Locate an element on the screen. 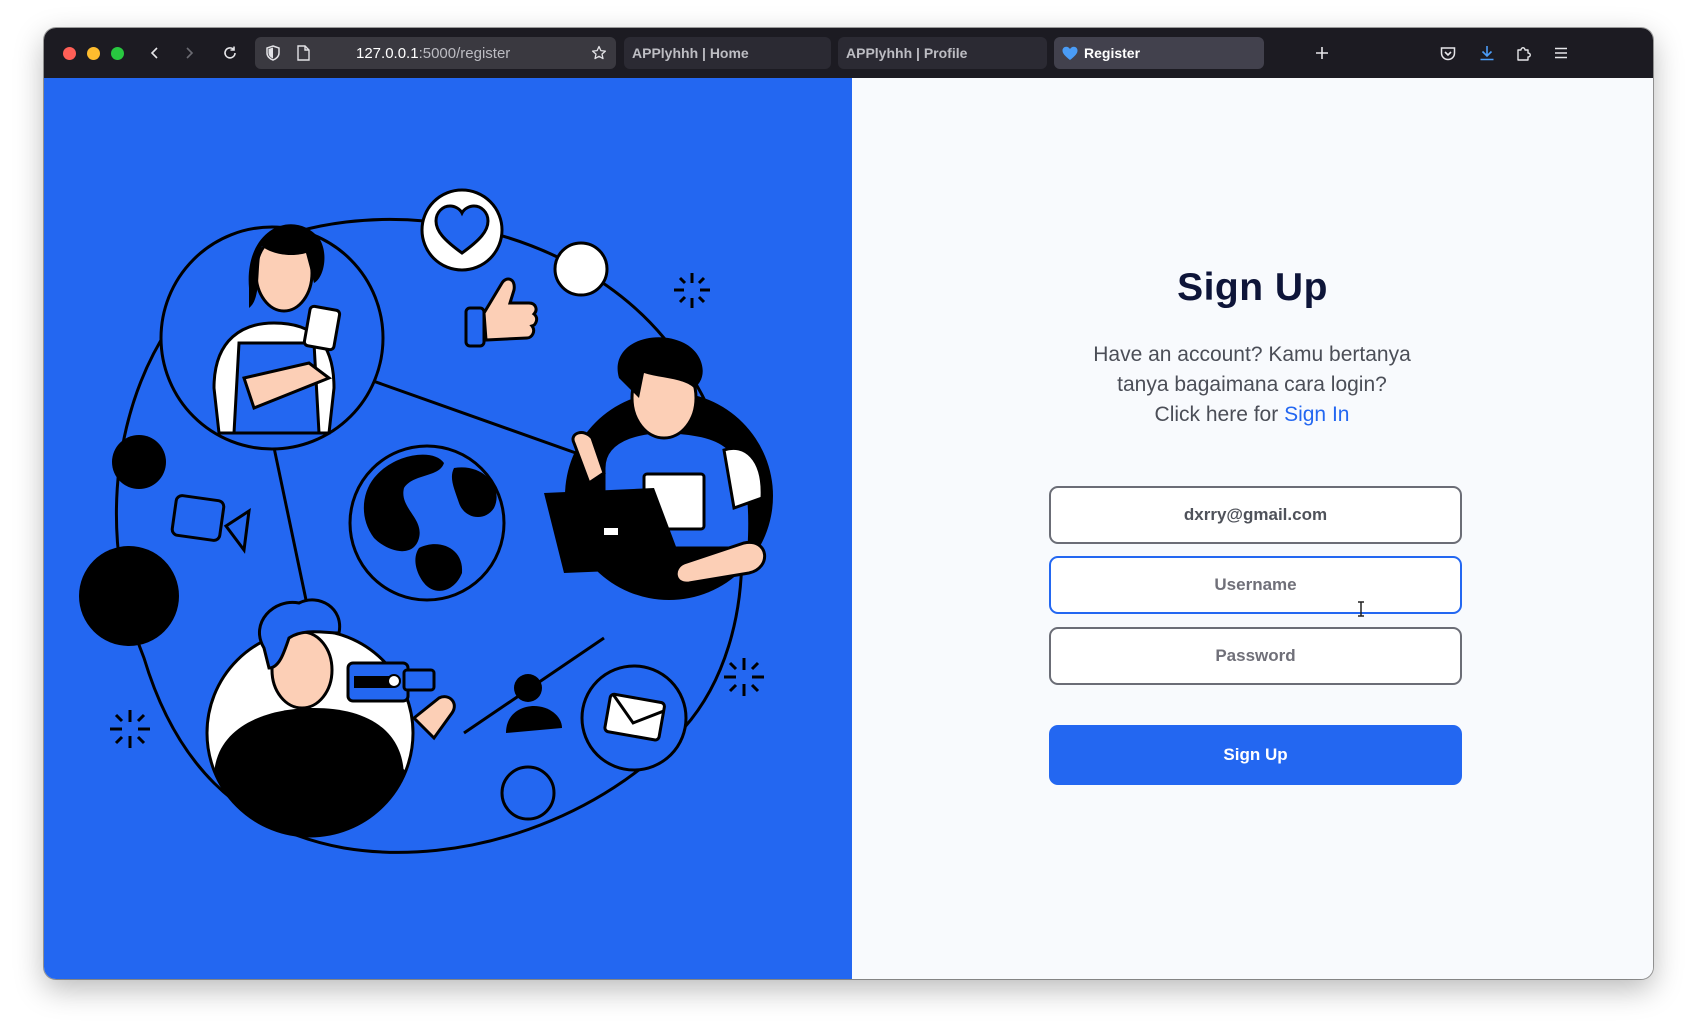  minimize-window-button is located at coordinates (93, 53).